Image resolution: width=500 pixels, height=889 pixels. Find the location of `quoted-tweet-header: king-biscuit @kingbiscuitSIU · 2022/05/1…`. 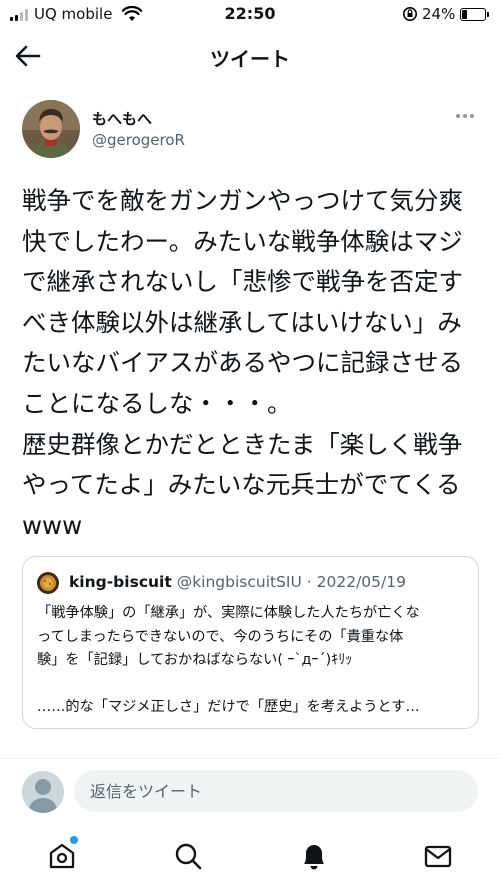

quoted-tweet-header: king-biscuit @kingbiscuitSIU · 2022/05/1… is located at coordinates (237, 582).